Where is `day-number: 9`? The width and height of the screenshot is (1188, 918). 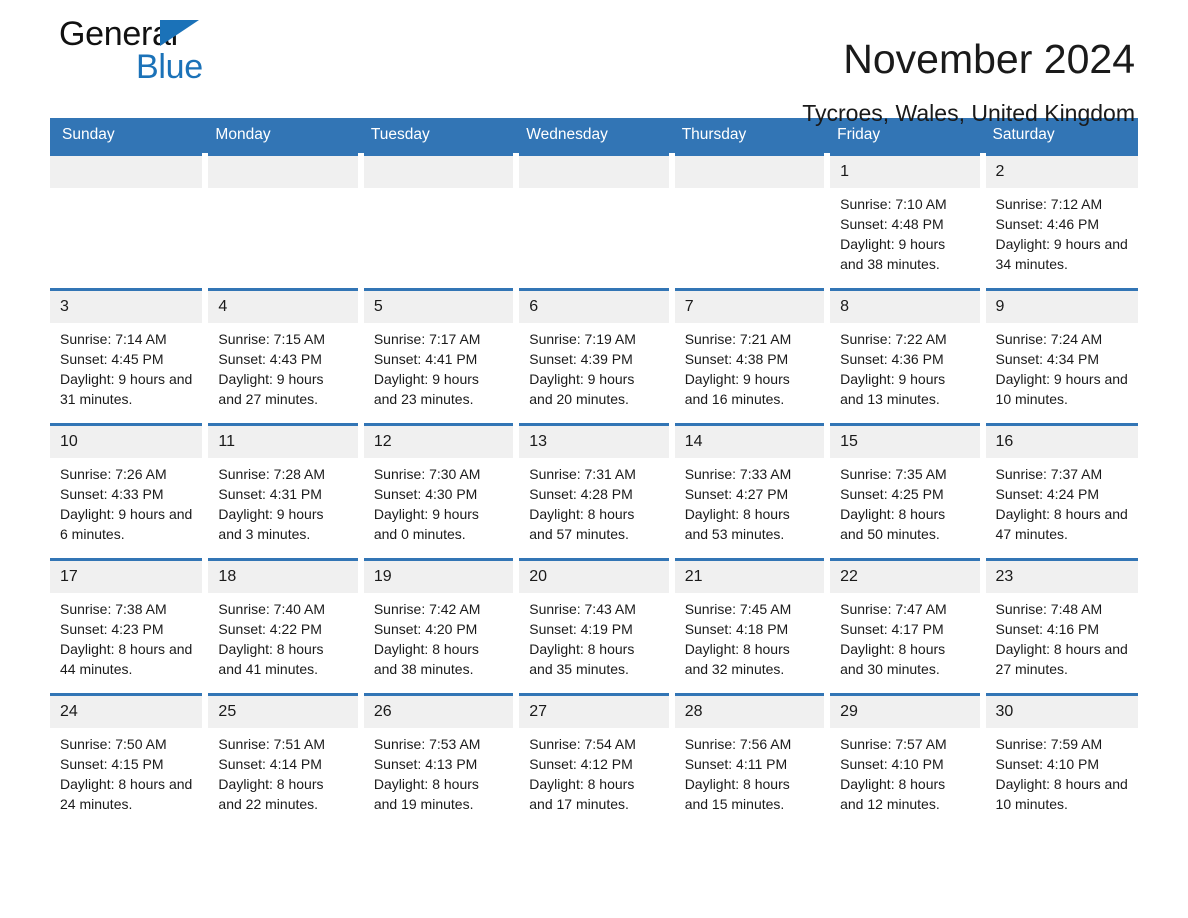 day-number: 9 is located at coordinates (1061, 307).